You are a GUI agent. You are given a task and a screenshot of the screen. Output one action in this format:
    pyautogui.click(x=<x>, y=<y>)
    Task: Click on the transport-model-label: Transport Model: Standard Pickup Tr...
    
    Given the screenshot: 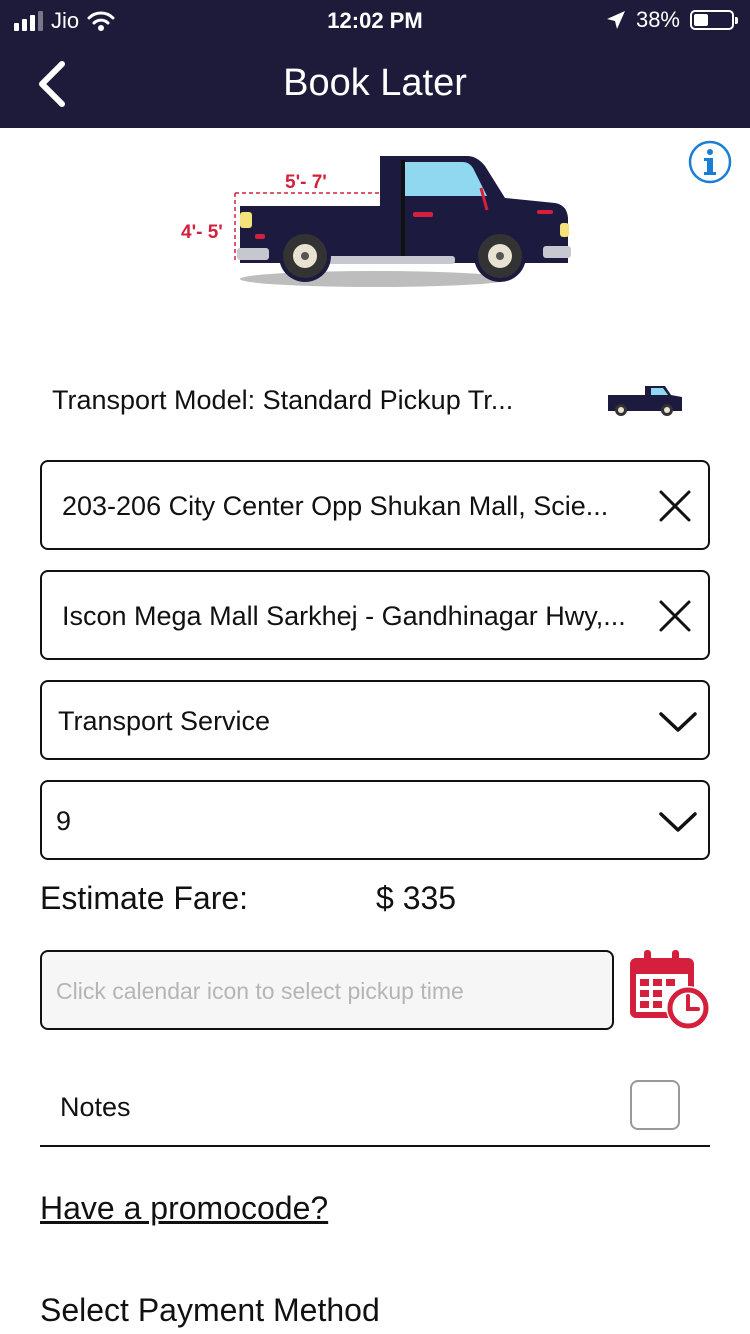 What is the action you would take?
    pyautogui.click(x=283, y=400)
    